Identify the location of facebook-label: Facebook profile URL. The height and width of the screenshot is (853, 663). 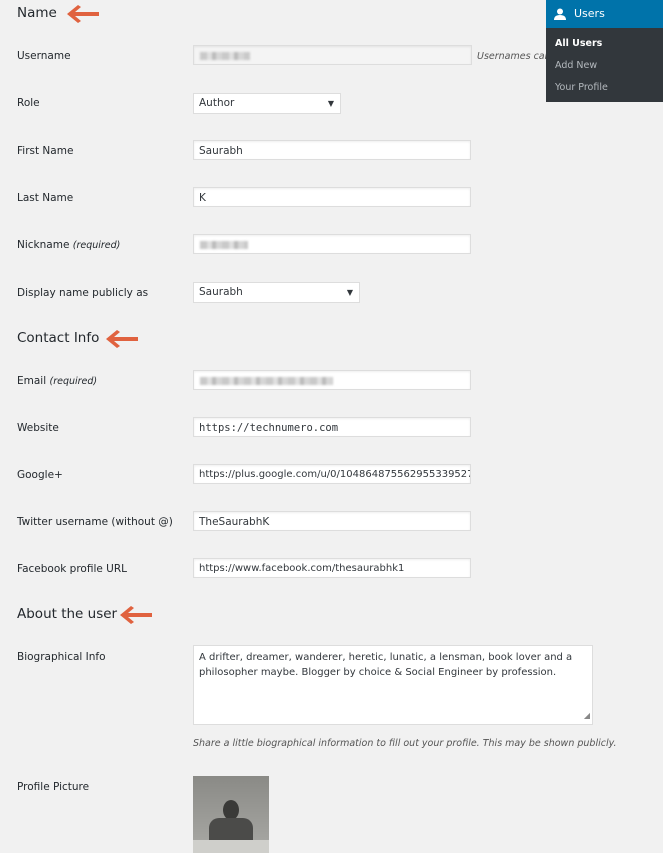
(72, 569).